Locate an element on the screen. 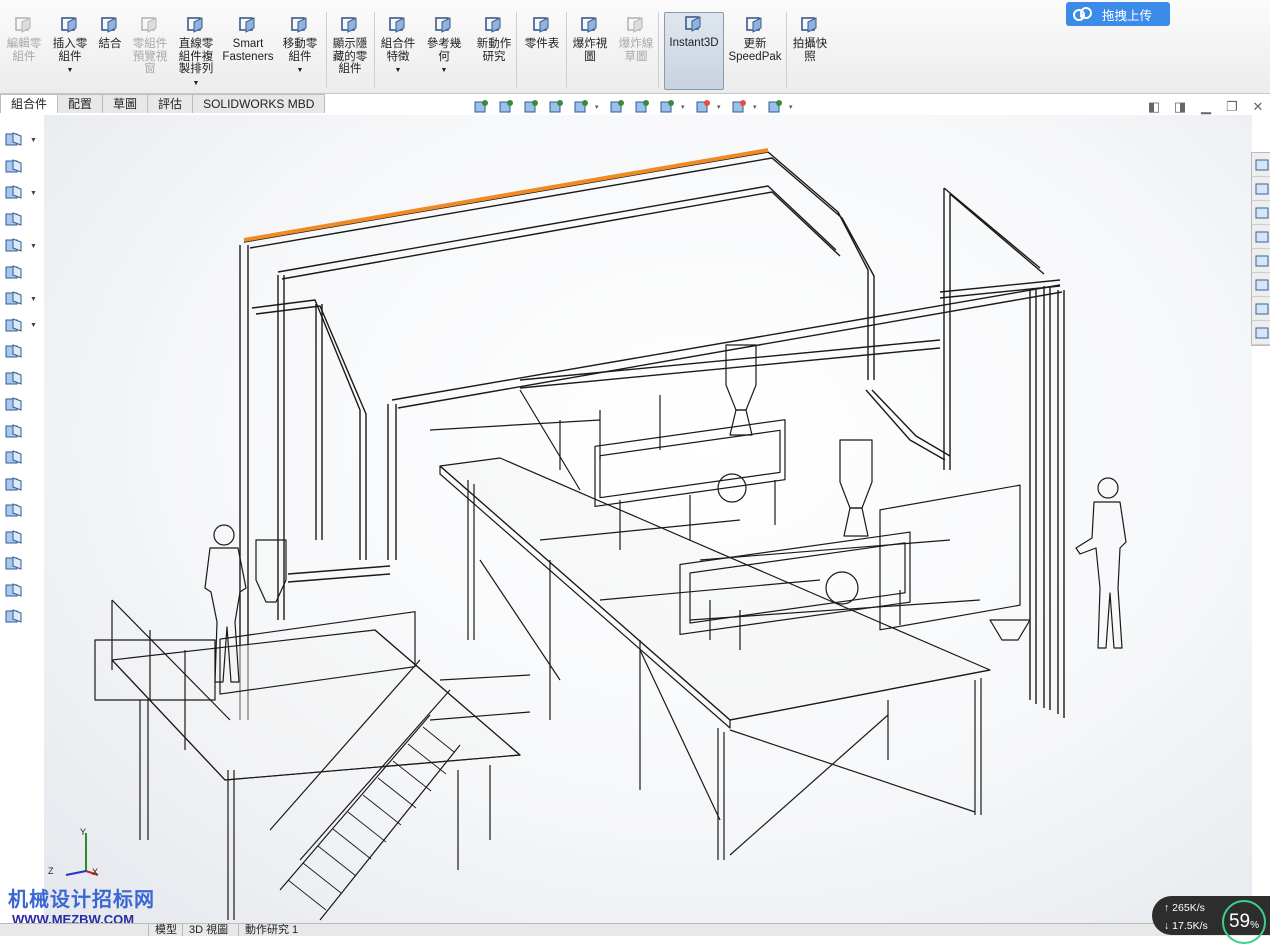 This screenshot has height=944, width=1270. left-tool-explode-line is located at coordinates (22, 432).